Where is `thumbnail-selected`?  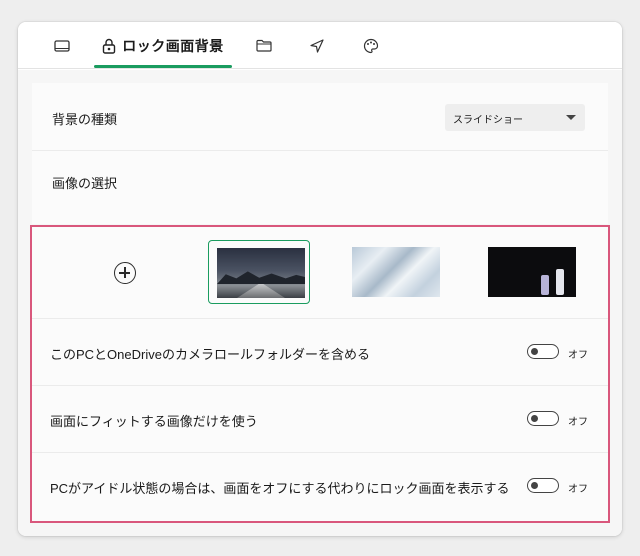 thumbnail-selected is located at coordinates (259, 272).